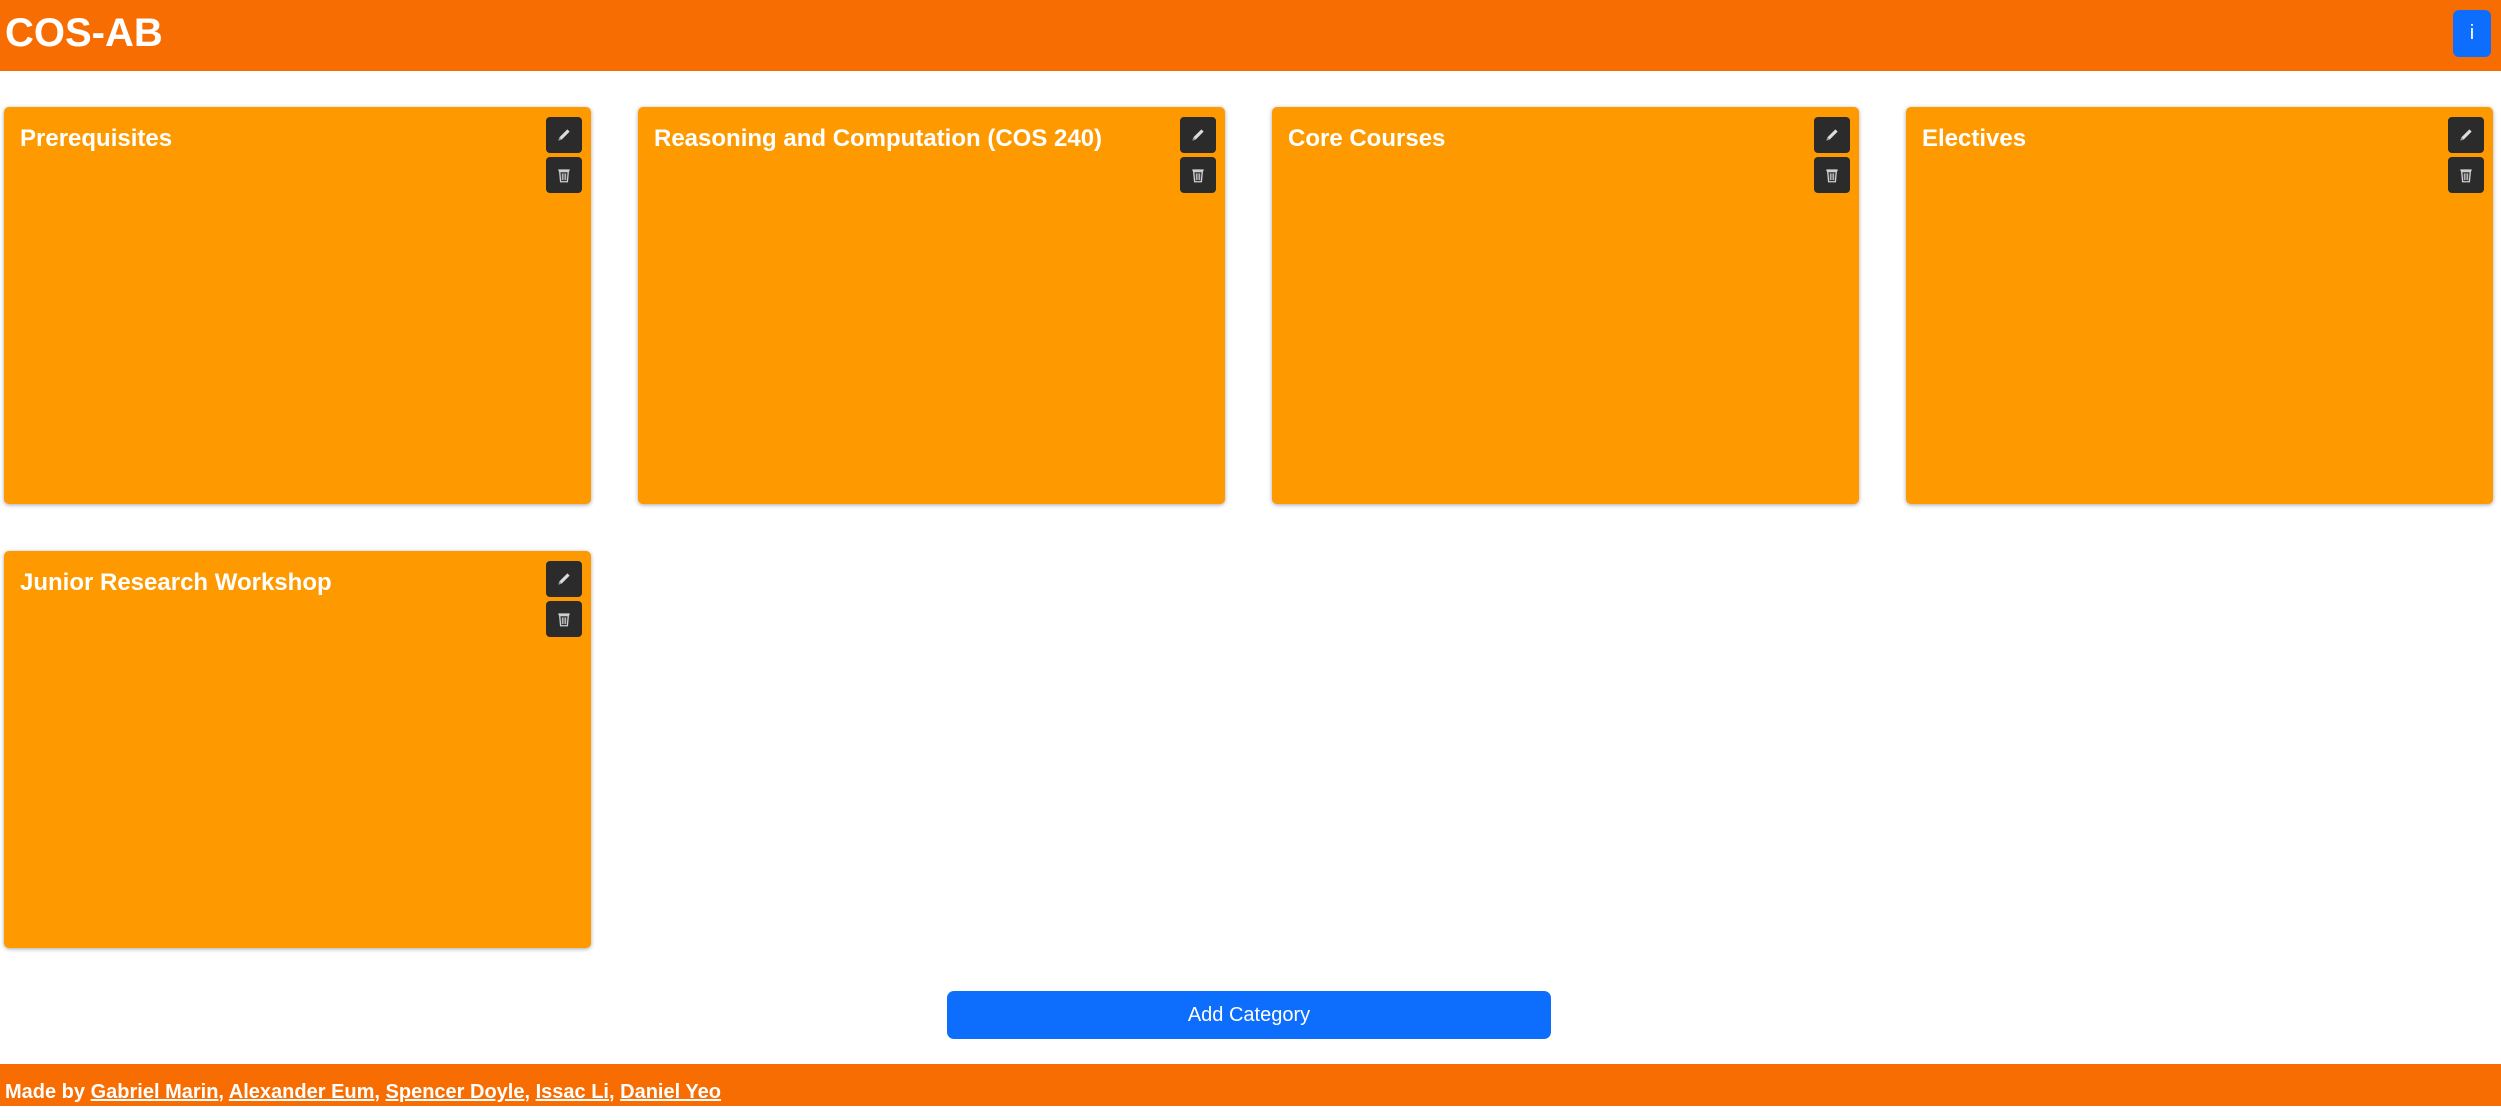 The image size is (2501, 1120). I want to click on author-link-alexander-eum: Alexander Eum, so click(302, 1092).